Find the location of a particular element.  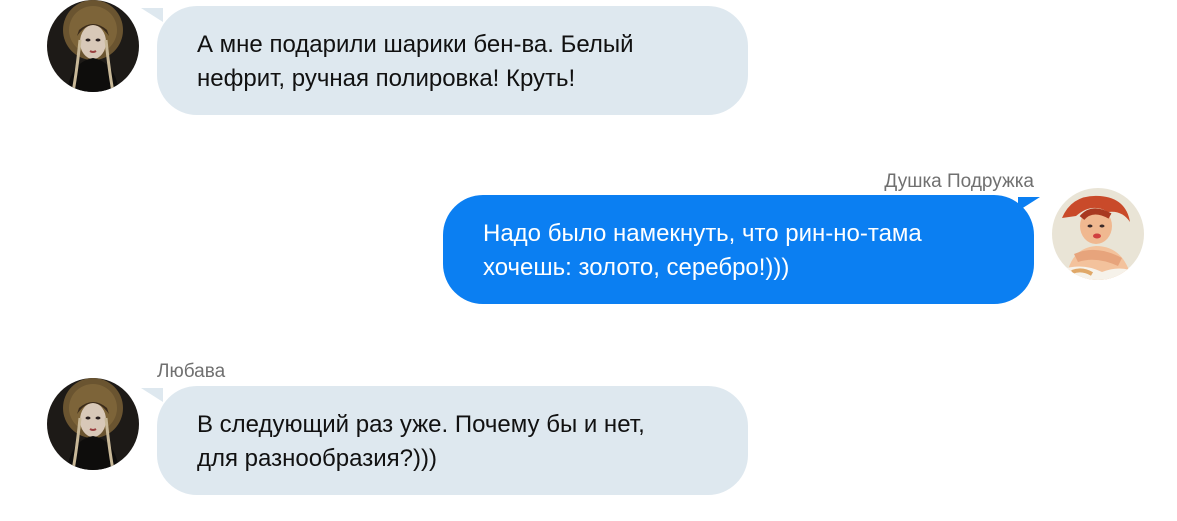

message-text-line: для разнообразия?))) is located at coordinates (317, 458).